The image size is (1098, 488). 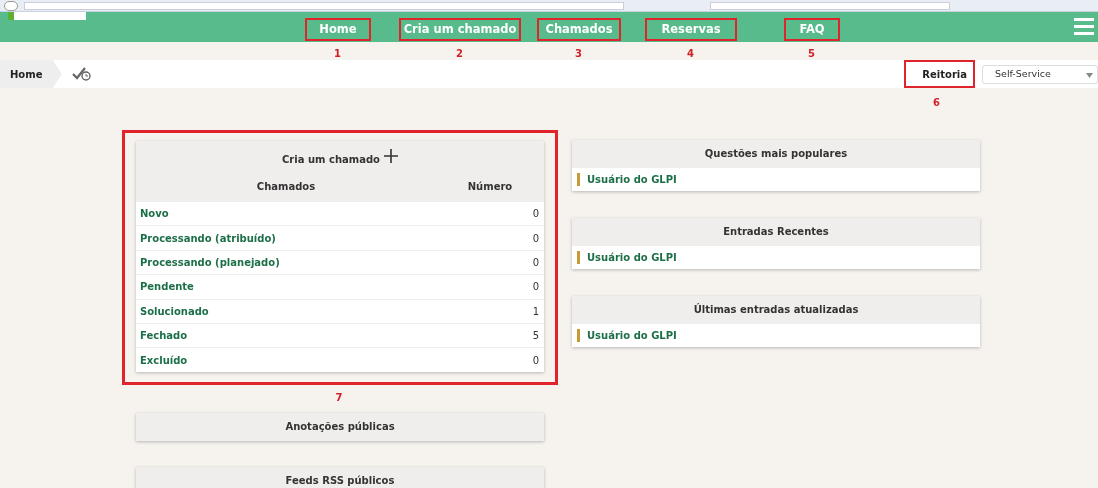 What do you see at coordinates (340, 480) in the screenshot?
I see `panel-title: Feeds RSS públicos` at bounding box center [340, 480].